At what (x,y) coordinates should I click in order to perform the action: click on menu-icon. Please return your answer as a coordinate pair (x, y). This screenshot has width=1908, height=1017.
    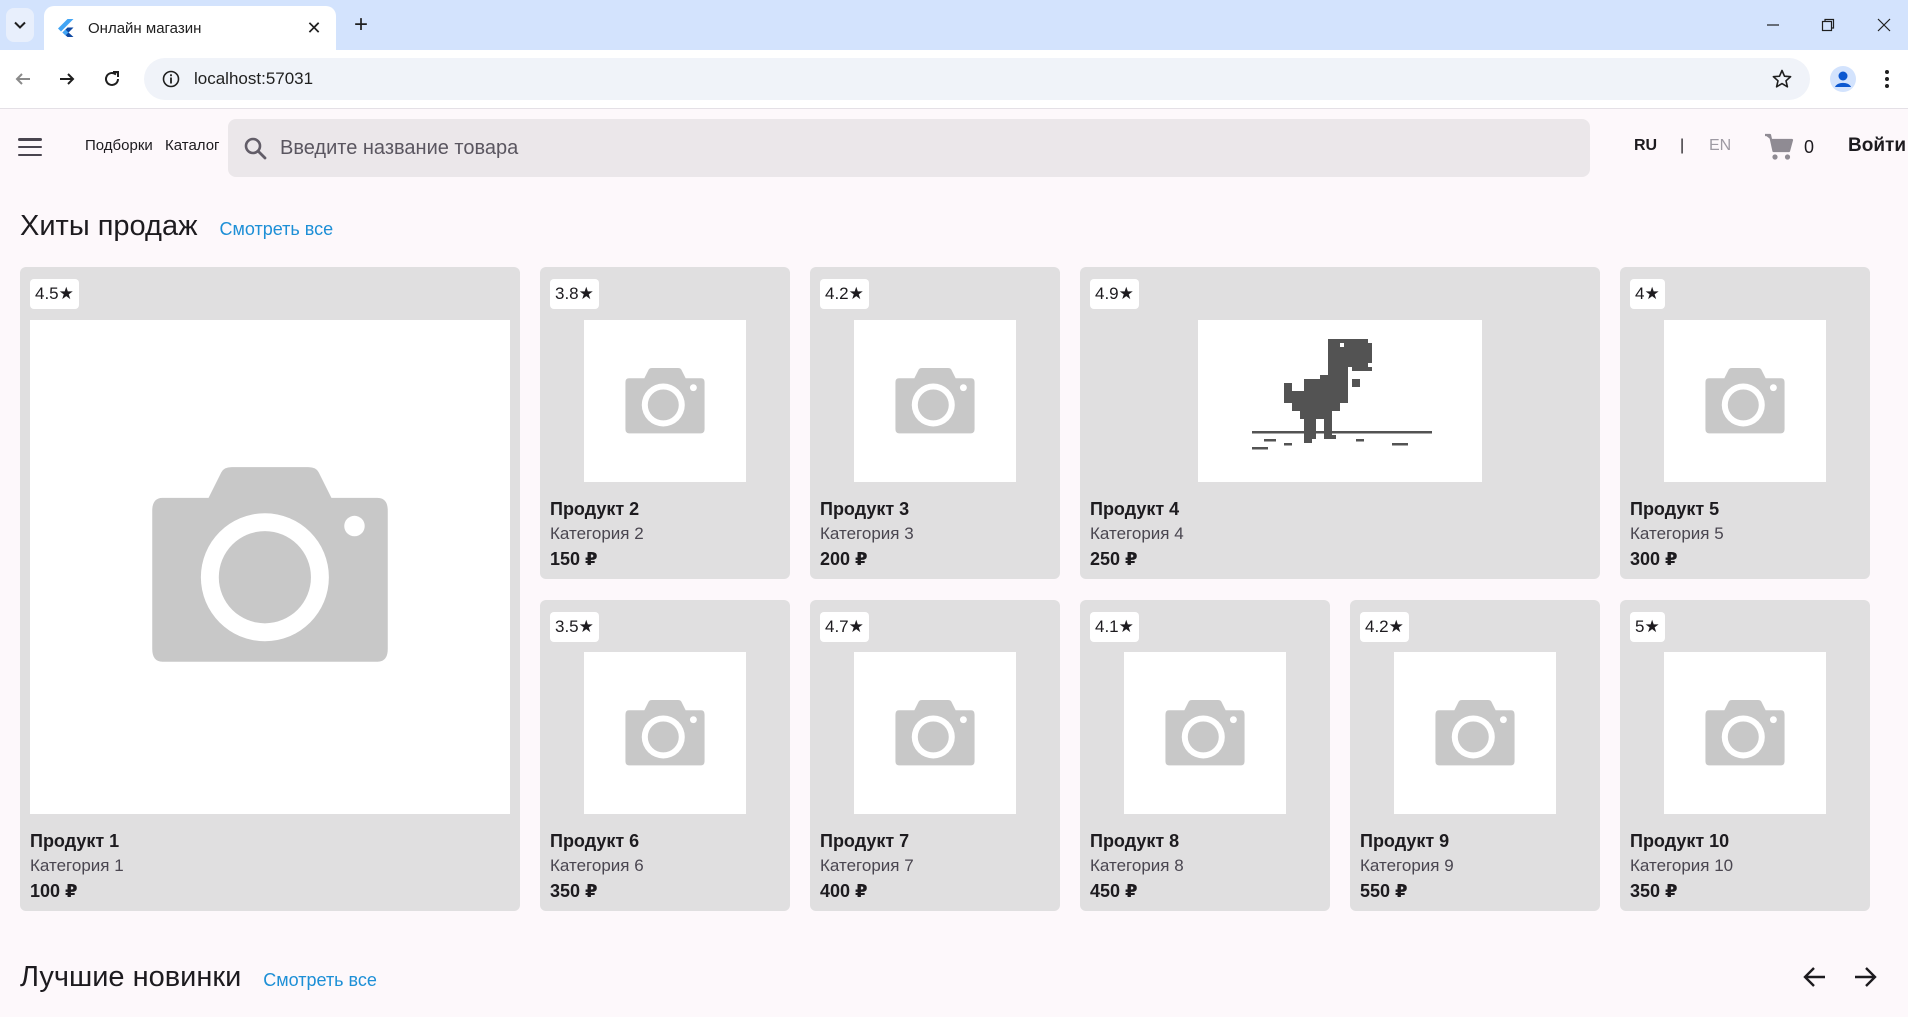
    Looking at the image, I should click on (30, 147).